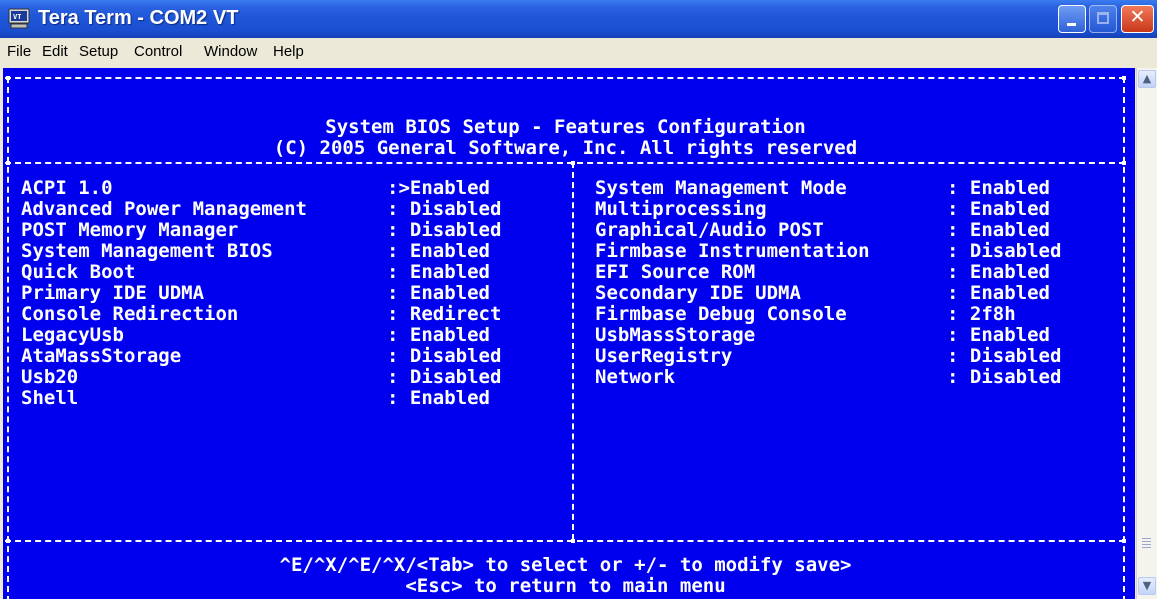  What do you see at coordinates (444, 314) in the screenshot?
I see `option-value: : Redirect` at bounding box center [444, 314].